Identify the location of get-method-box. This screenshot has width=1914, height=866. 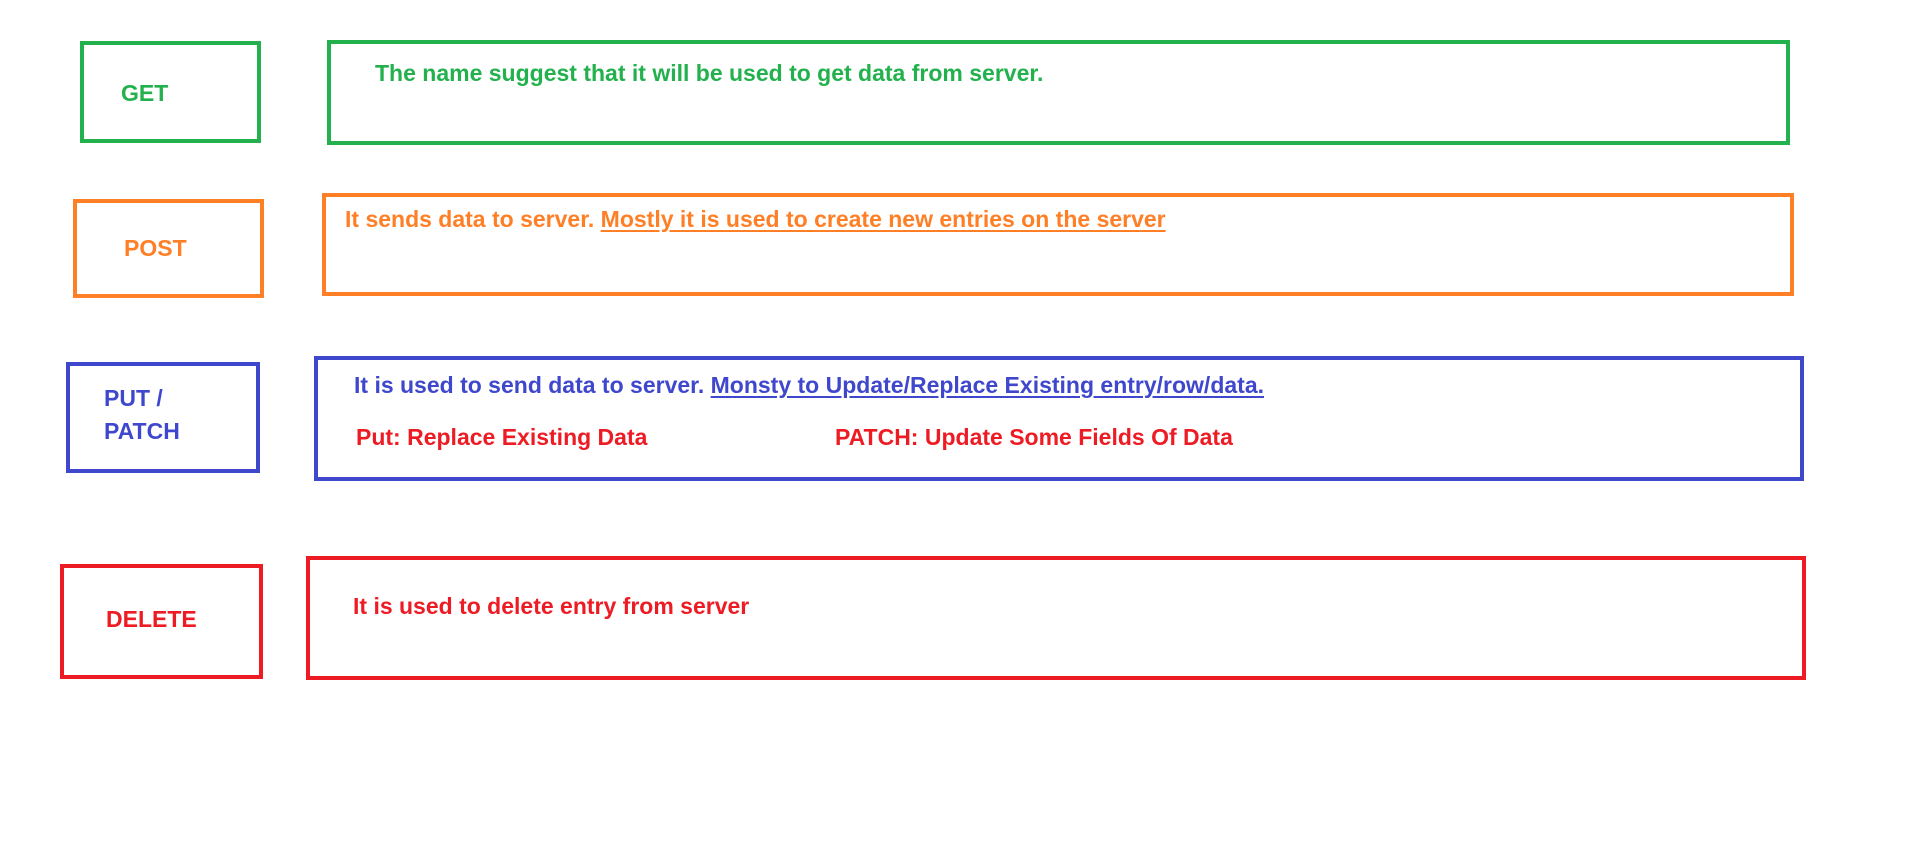
(170, 92).